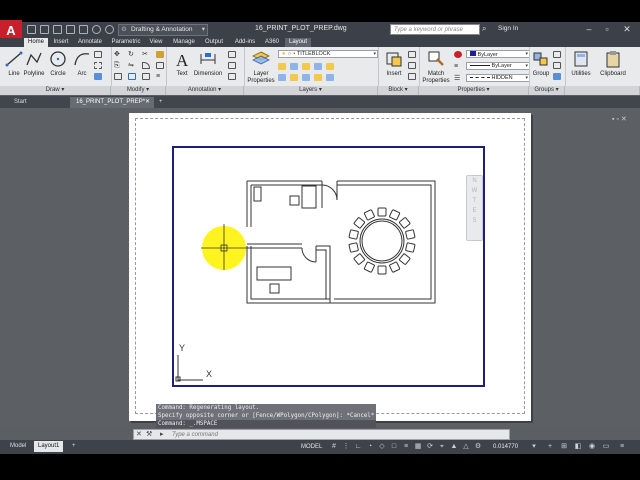 The width and height of the screenshot is (640, 480). What do you see at coordinates (311, 90) in the screenshot?
I see `panel-layers: Layers ▾` at bounding box center [311, 90].